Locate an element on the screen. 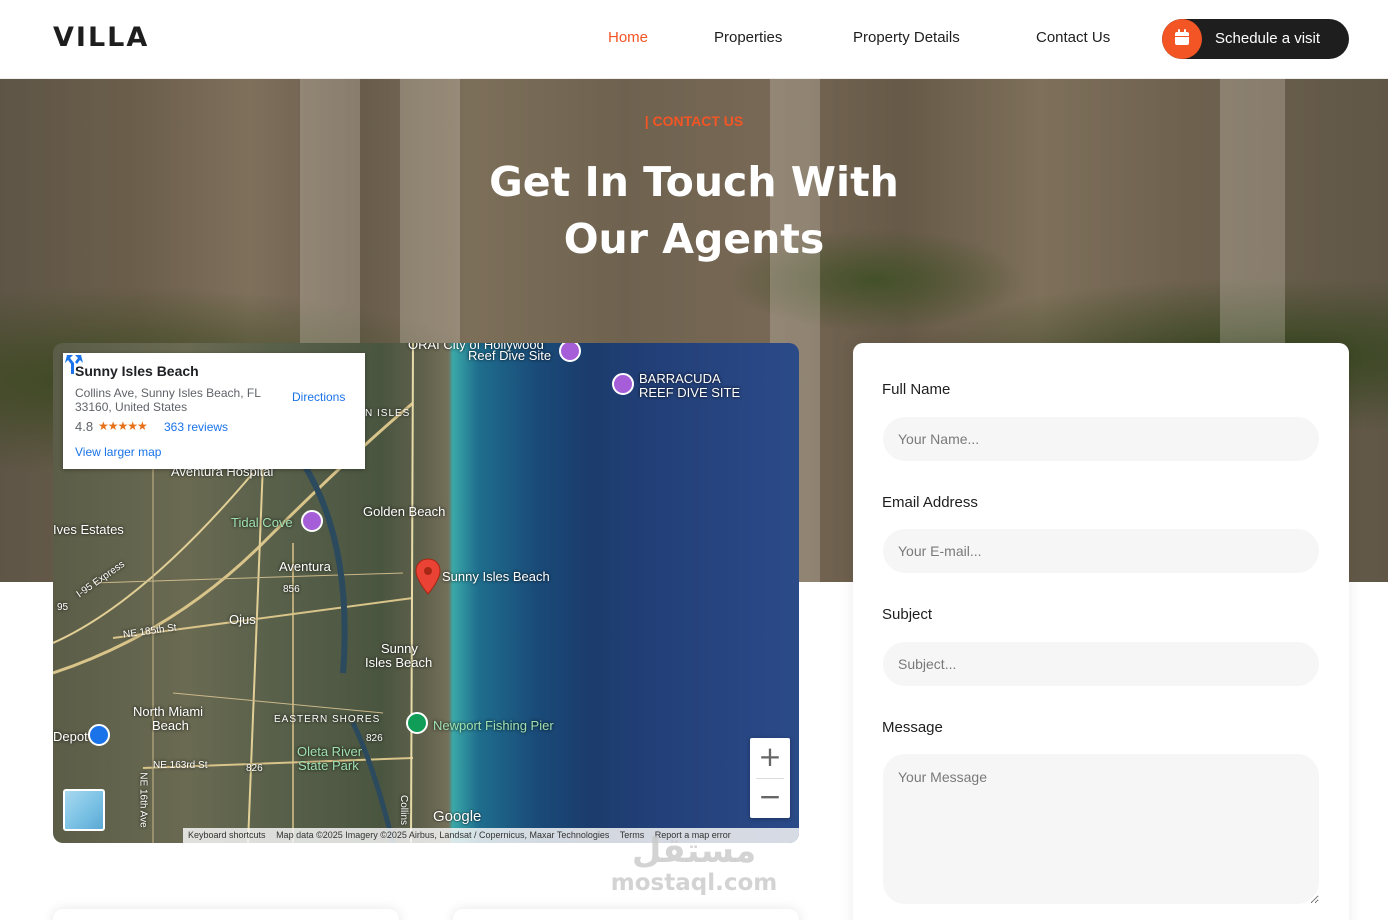 The image size is (1388, 920). attraction-icon is located at coordinates (312, 521).